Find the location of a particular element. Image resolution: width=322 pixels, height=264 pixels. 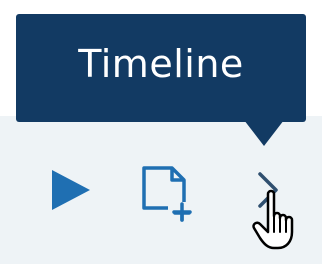

new-document-button is located at coordinates (167, 192).